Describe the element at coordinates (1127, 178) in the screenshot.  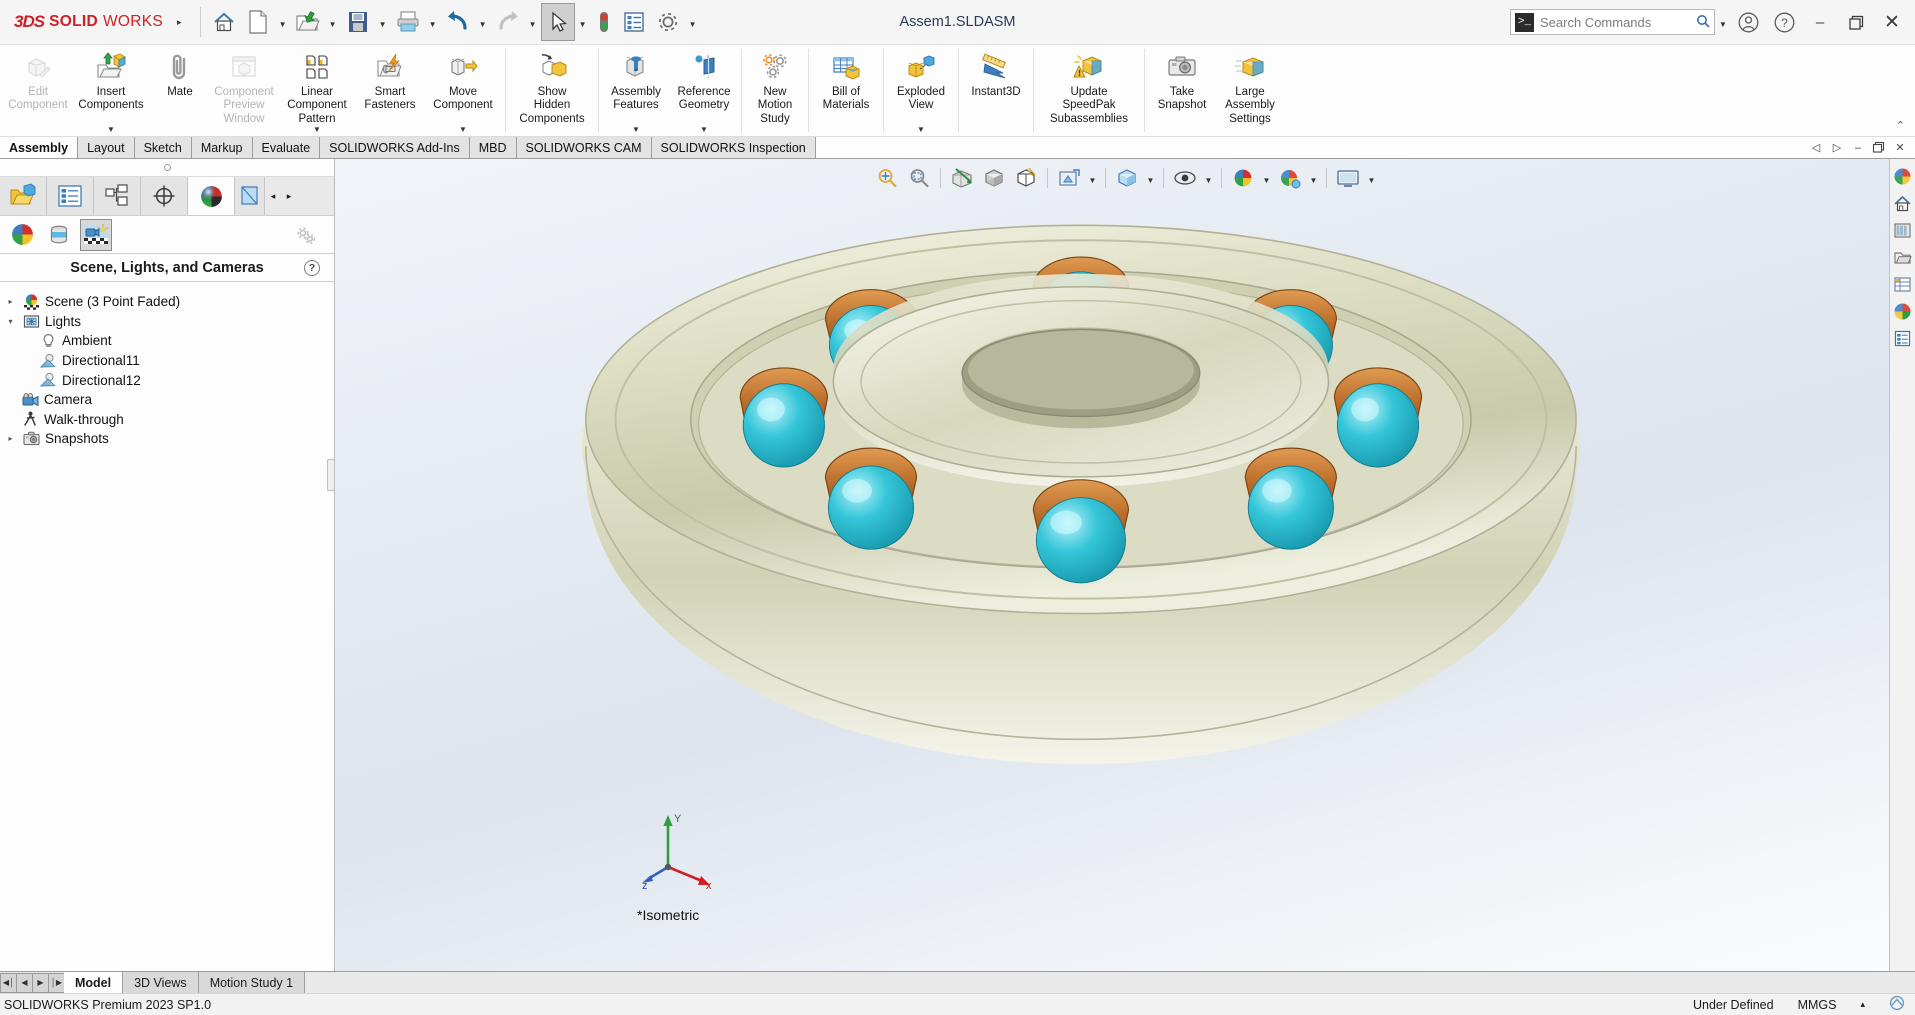
I see `edit-appearance-icon` at that location.